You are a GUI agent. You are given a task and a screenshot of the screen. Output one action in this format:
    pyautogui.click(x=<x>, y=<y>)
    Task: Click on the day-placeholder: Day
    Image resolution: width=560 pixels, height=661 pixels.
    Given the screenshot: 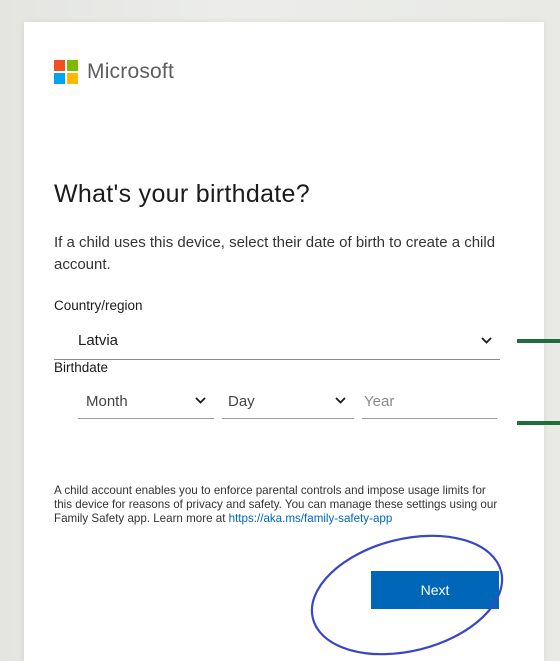 What is the action you would take?
    pyautogui.click(x=241, y=401)
    